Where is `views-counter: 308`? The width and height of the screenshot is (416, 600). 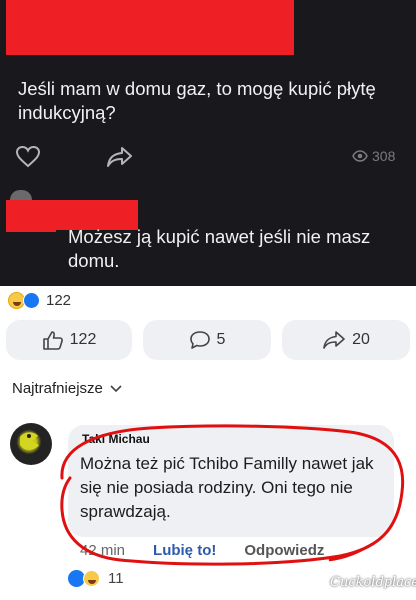
views-counter: 308 is located at coordinates (373, 156).